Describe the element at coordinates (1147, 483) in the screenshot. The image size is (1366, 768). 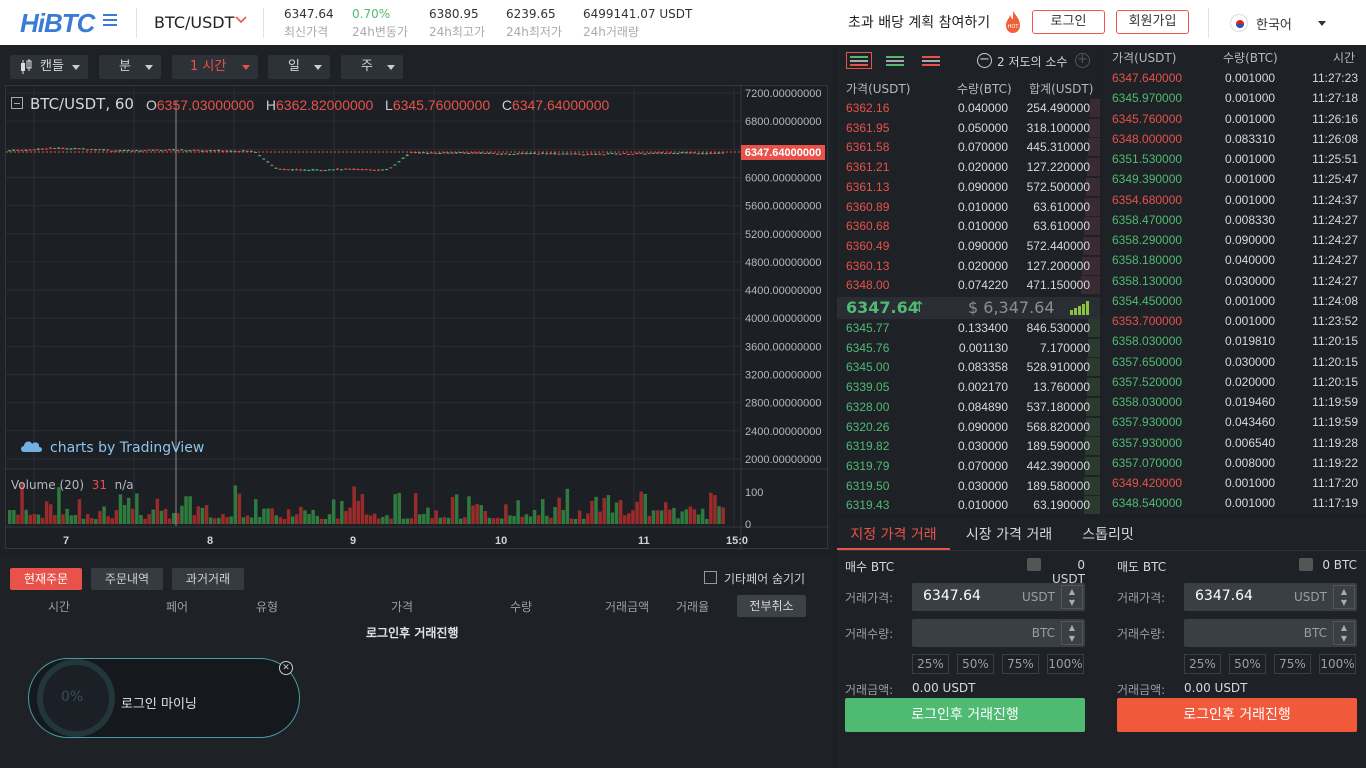
I see `trade-price: 6349.420000` at that location.